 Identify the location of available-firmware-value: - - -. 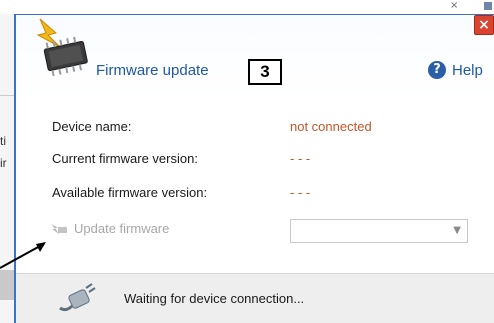
(300, 192).